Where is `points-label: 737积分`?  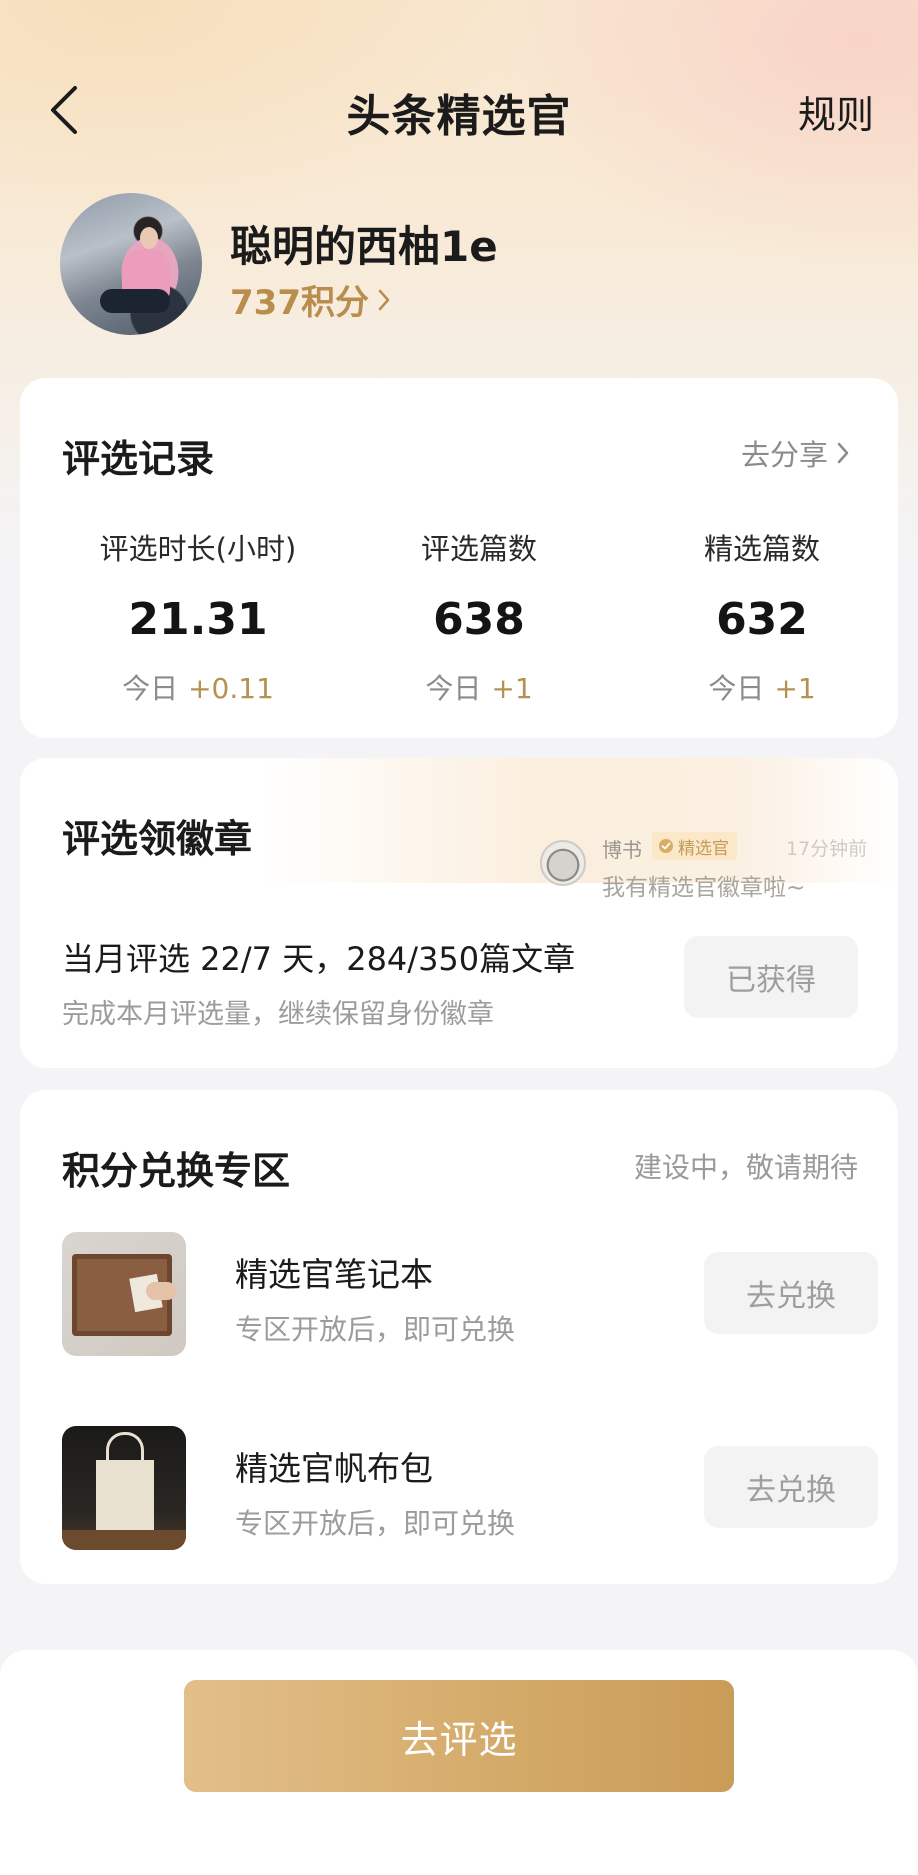
points-label: 737积分 is located at coordinates (299, 303).